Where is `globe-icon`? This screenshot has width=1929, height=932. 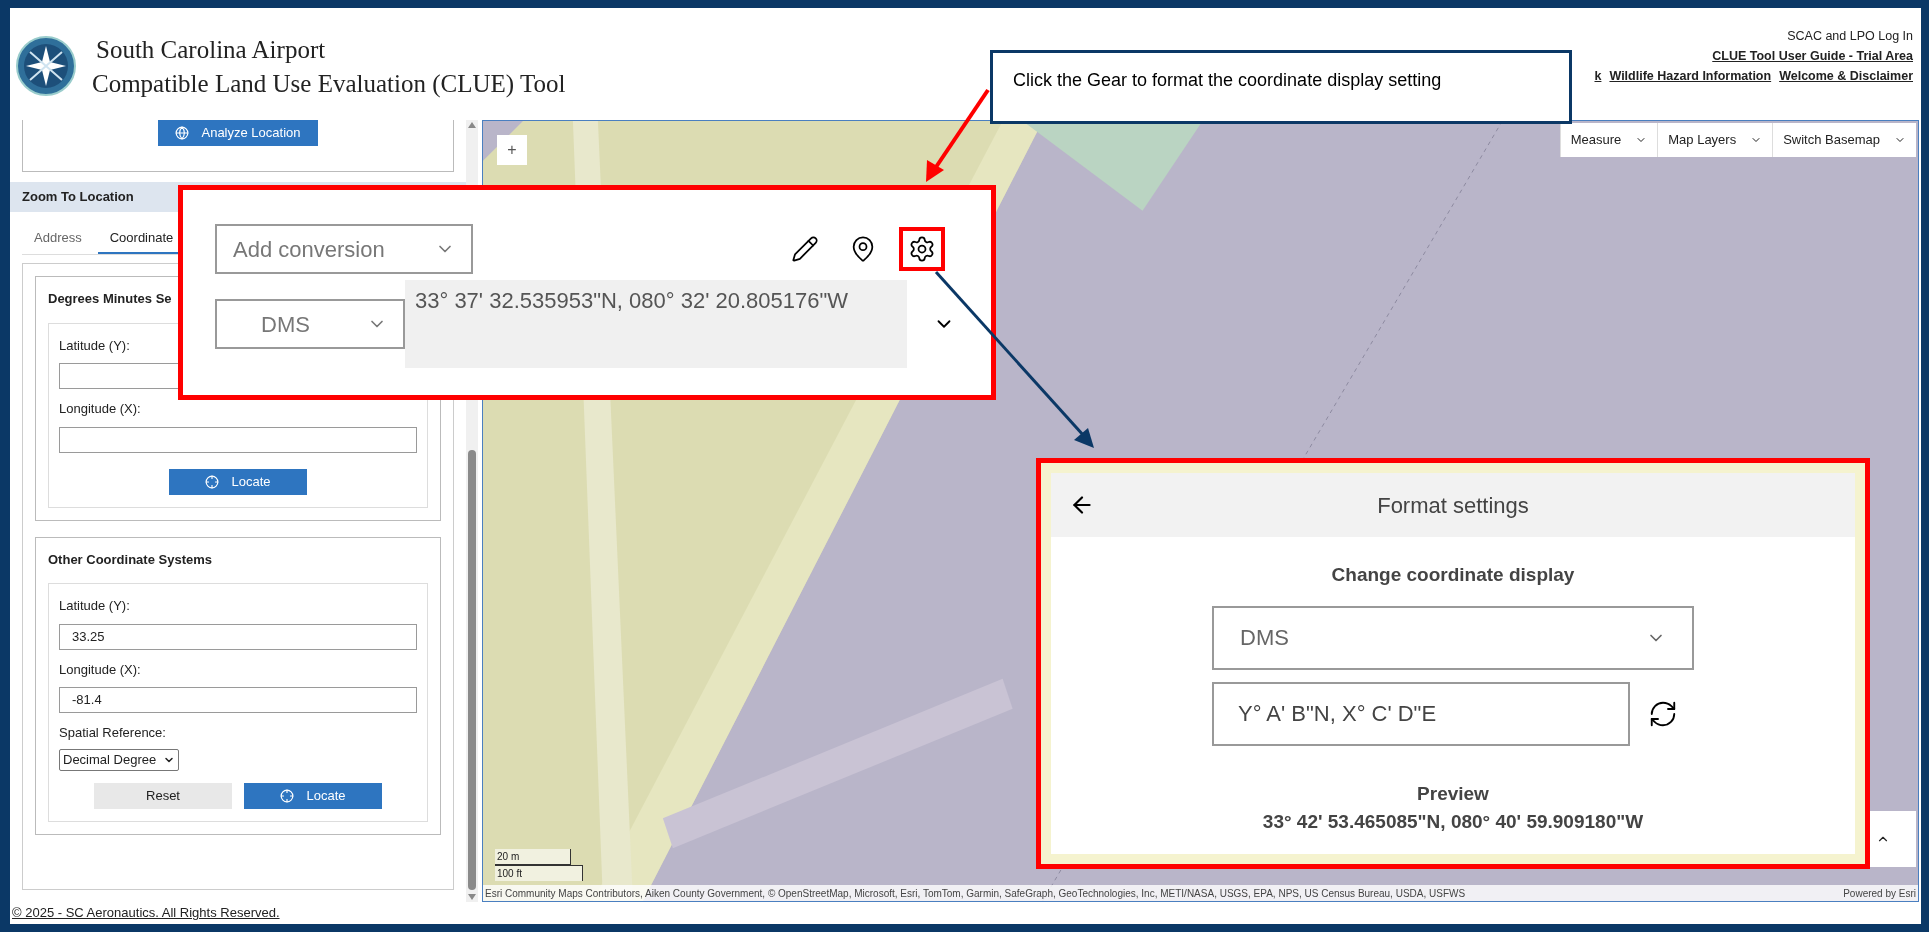
globe-icon is located at coordinates (182, 133).